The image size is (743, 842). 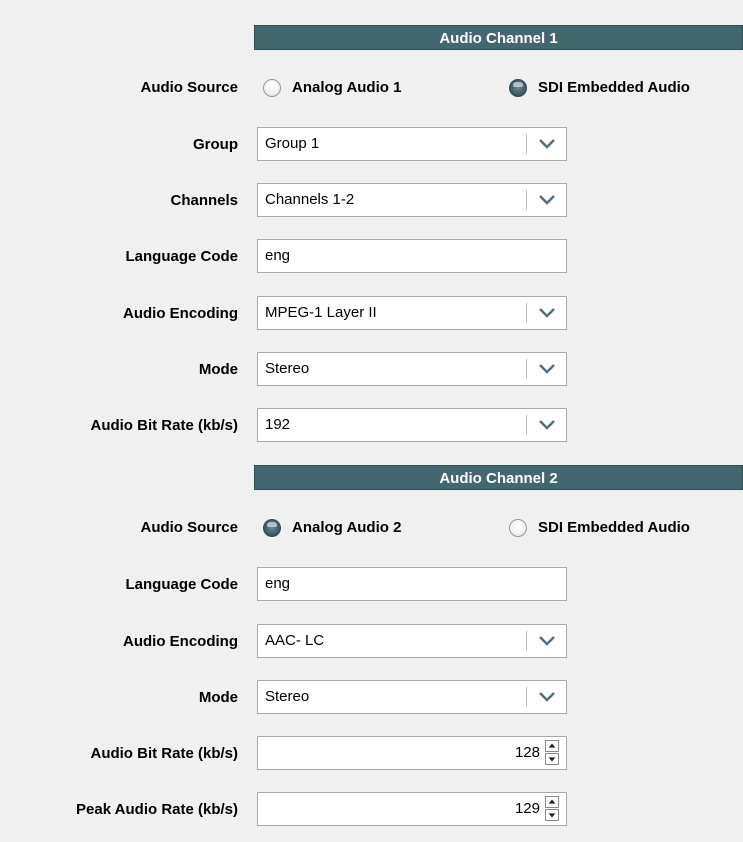 What do you see at coordinates (347, 527) in the screenshot?
I see `radio-label: Analog Audio 2` at bounding box center [347, 527].